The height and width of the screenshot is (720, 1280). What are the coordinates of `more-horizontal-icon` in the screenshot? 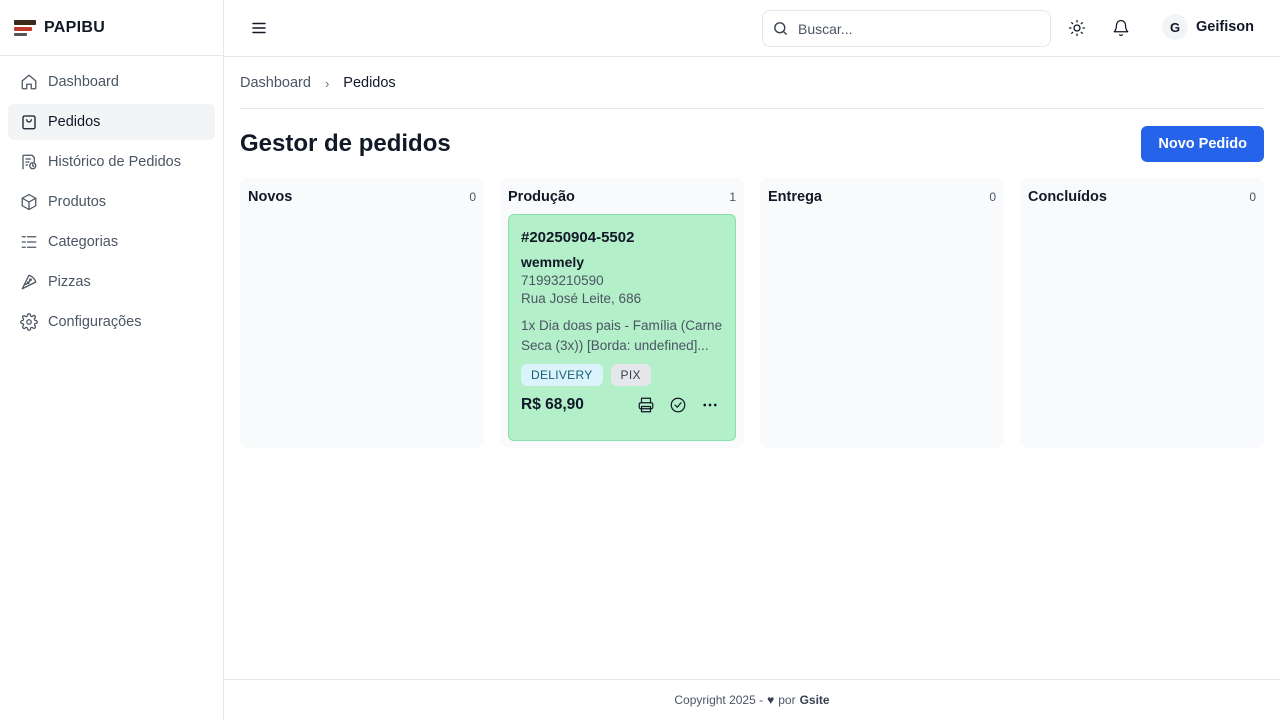 It's located at (710, 405).